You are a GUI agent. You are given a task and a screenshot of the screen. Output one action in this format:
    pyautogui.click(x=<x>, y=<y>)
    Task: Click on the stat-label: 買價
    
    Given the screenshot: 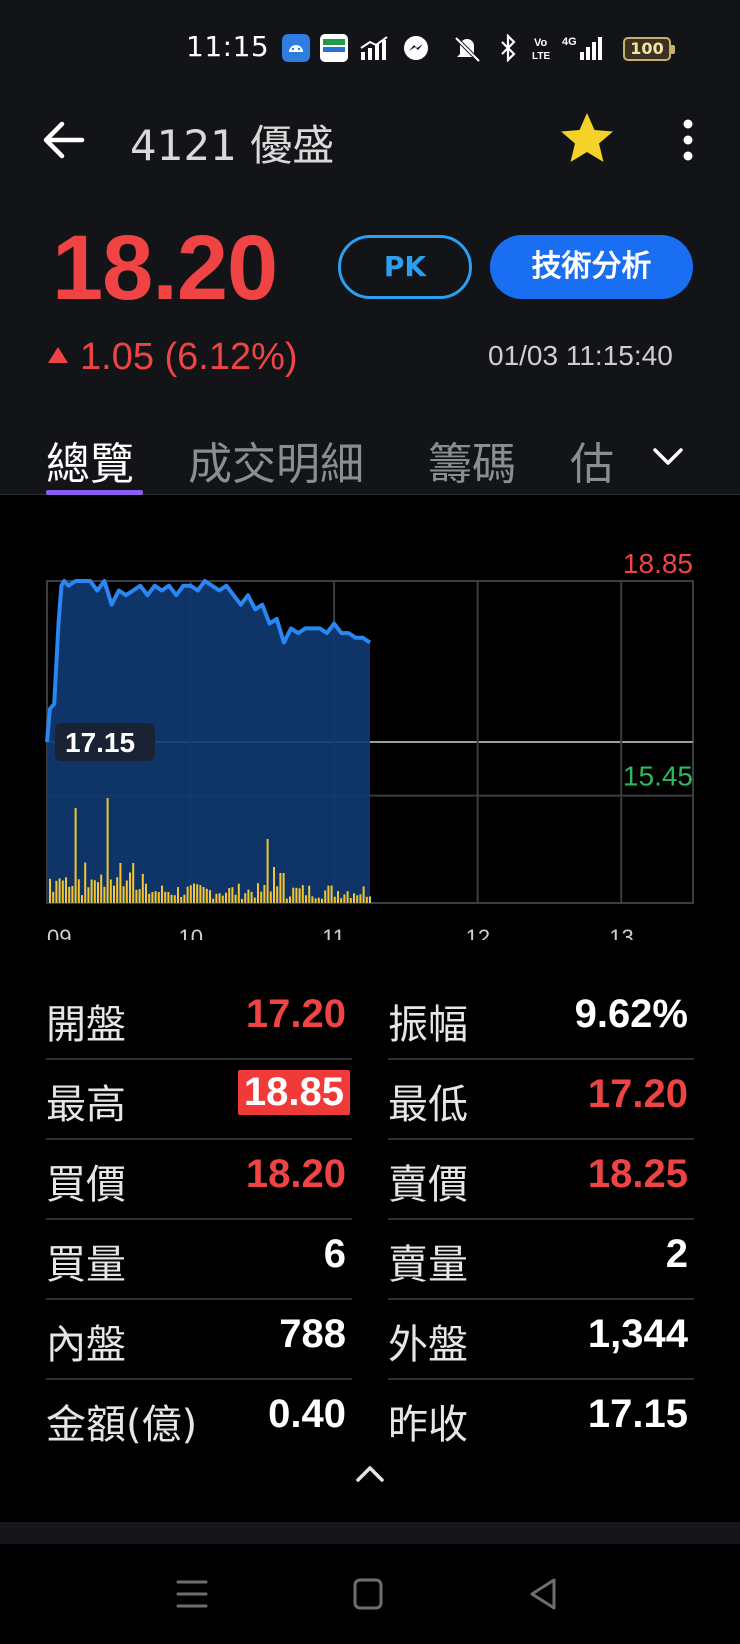 What is the action you would take?
    pyautogui.click(x=86, y=1185)
    